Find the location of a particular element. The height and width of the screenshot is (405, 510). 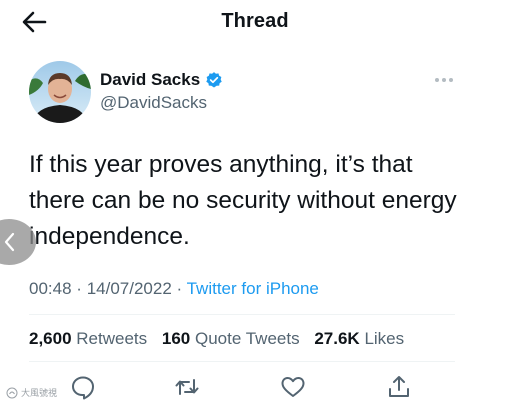

author-handle: @DavidSacks is located at coordinates (153, 103).